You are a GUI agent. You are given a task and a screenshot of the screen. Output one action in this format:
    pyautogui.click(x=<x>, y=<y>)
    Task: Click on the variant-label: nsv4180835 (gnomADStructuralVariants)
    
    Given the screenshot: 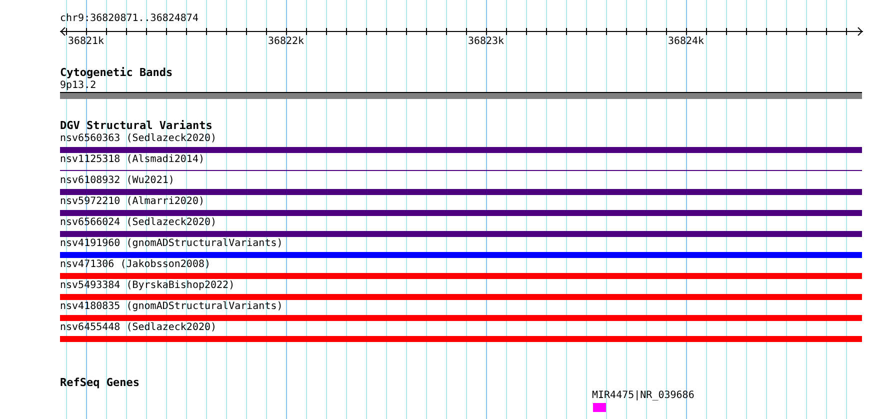 What is the action you would take?
    pyautogui.click(x=171, y=307)
    